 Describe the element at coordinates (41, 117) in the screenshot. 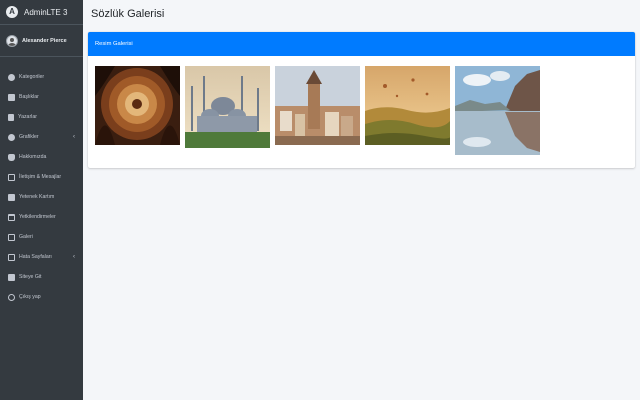

I see `sidebar-item-yazarlar: Yazarlar` at that location.